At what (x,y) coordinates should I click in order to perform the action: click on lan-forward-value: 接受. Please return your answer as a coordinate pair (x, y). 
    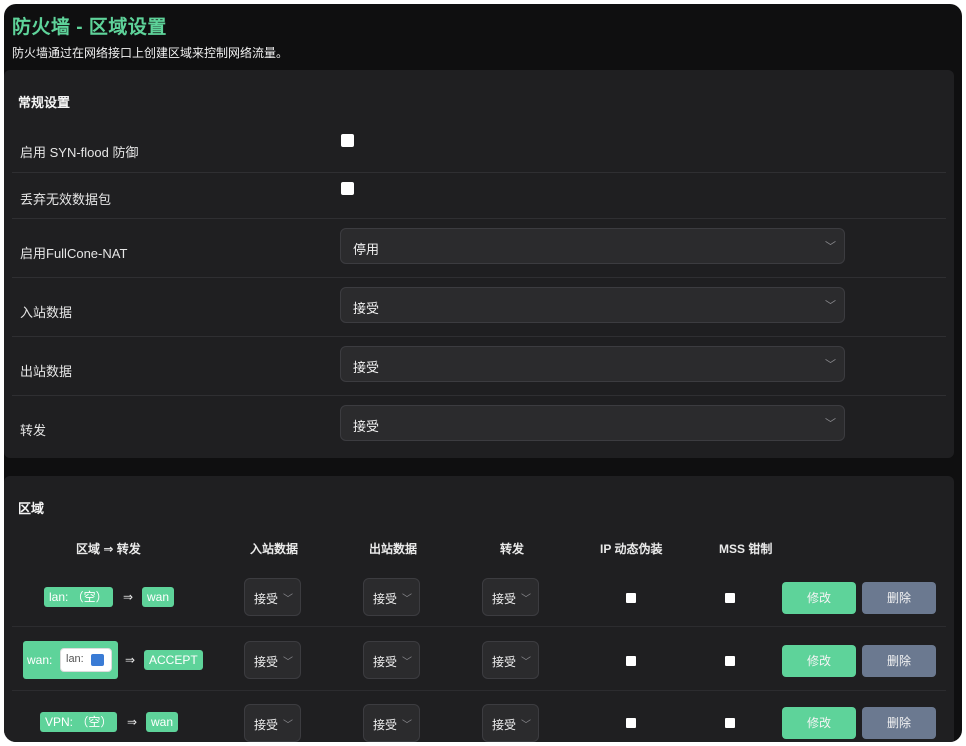
    Looking at the image, I should click on (504, 599).